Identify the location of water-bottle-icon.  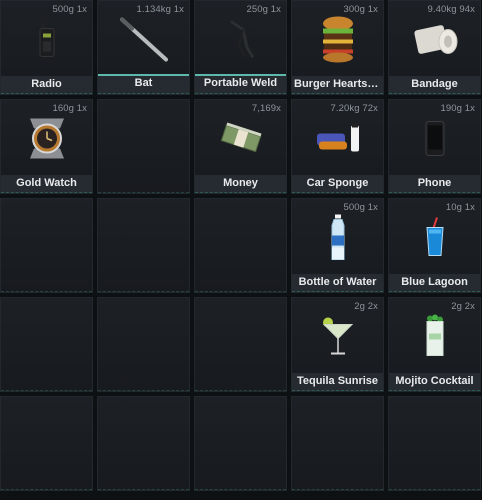
(338, 239).